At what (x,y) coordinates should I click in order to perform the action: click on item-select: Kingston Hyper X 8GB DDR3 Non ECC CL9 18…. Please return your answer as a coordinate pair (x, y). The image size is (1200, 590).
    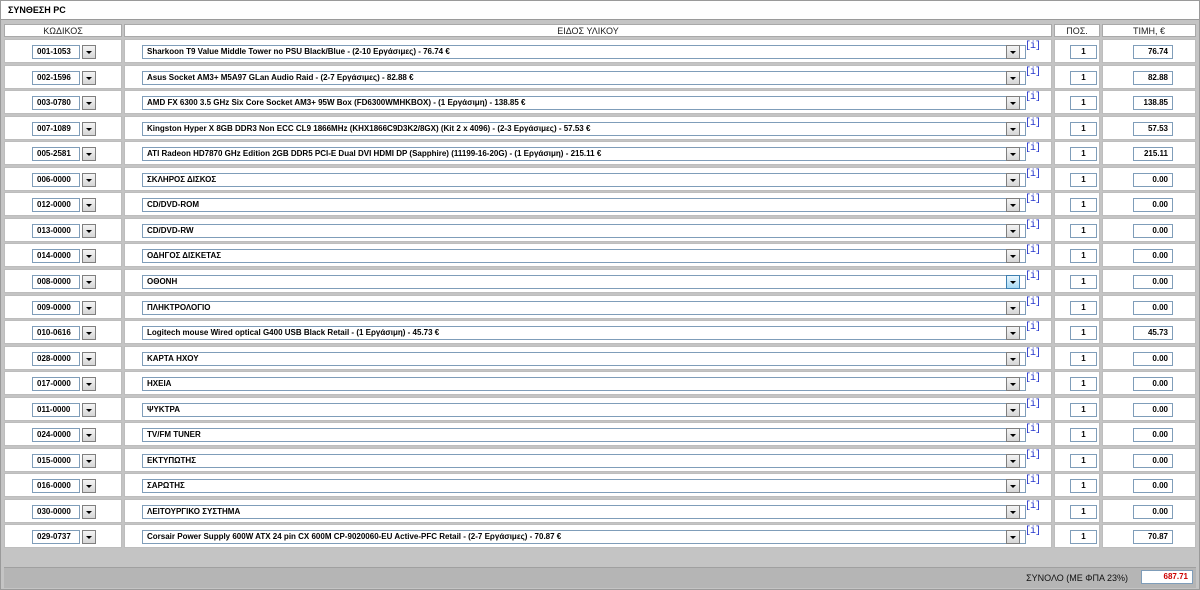
    Looking at the image, I should click on (584, 128).